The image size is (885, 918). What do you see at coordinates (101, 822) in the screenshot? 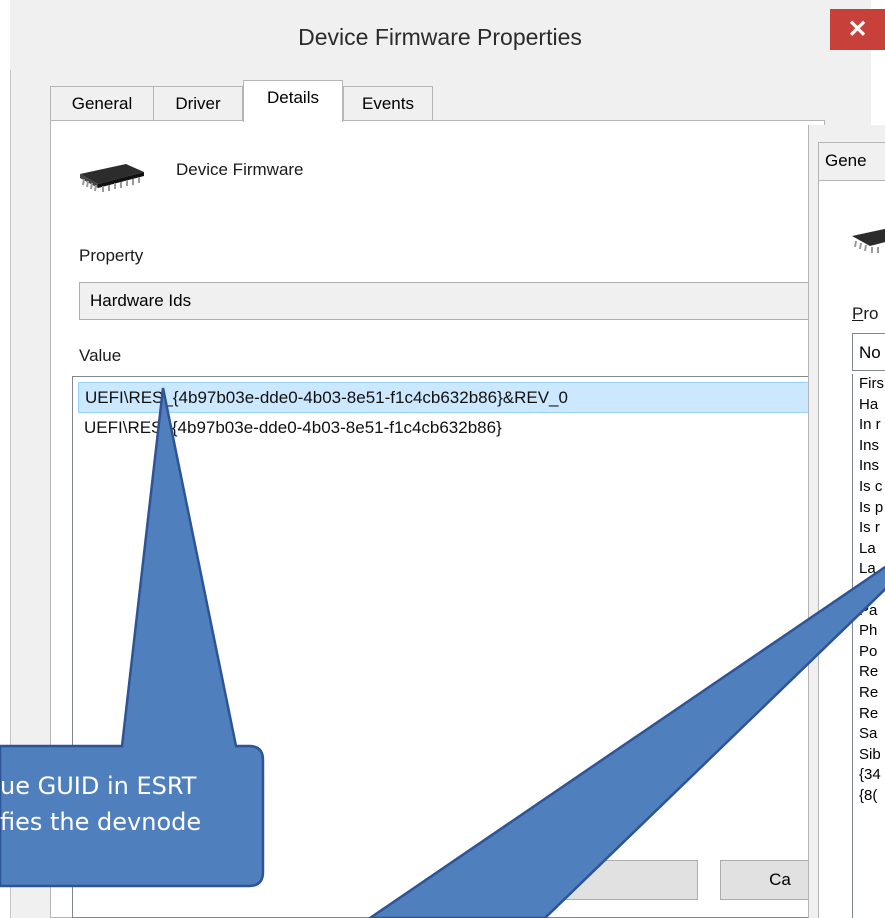
I see `callout-line-2: fies the devnode` at bounding box center [101, 822].